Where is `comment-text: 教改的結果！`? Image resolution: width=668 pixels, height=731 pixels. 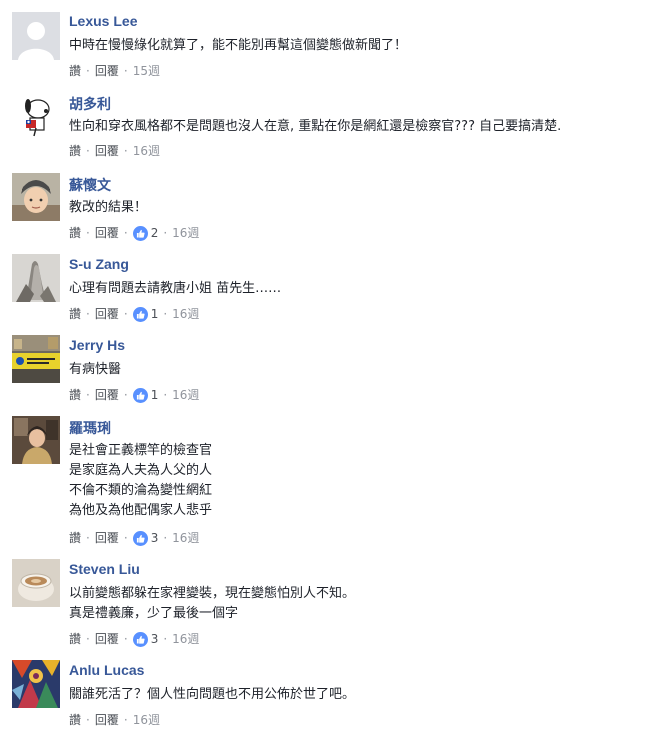 comment-text: 教改的結果！ is located at coordinates (108, 208).